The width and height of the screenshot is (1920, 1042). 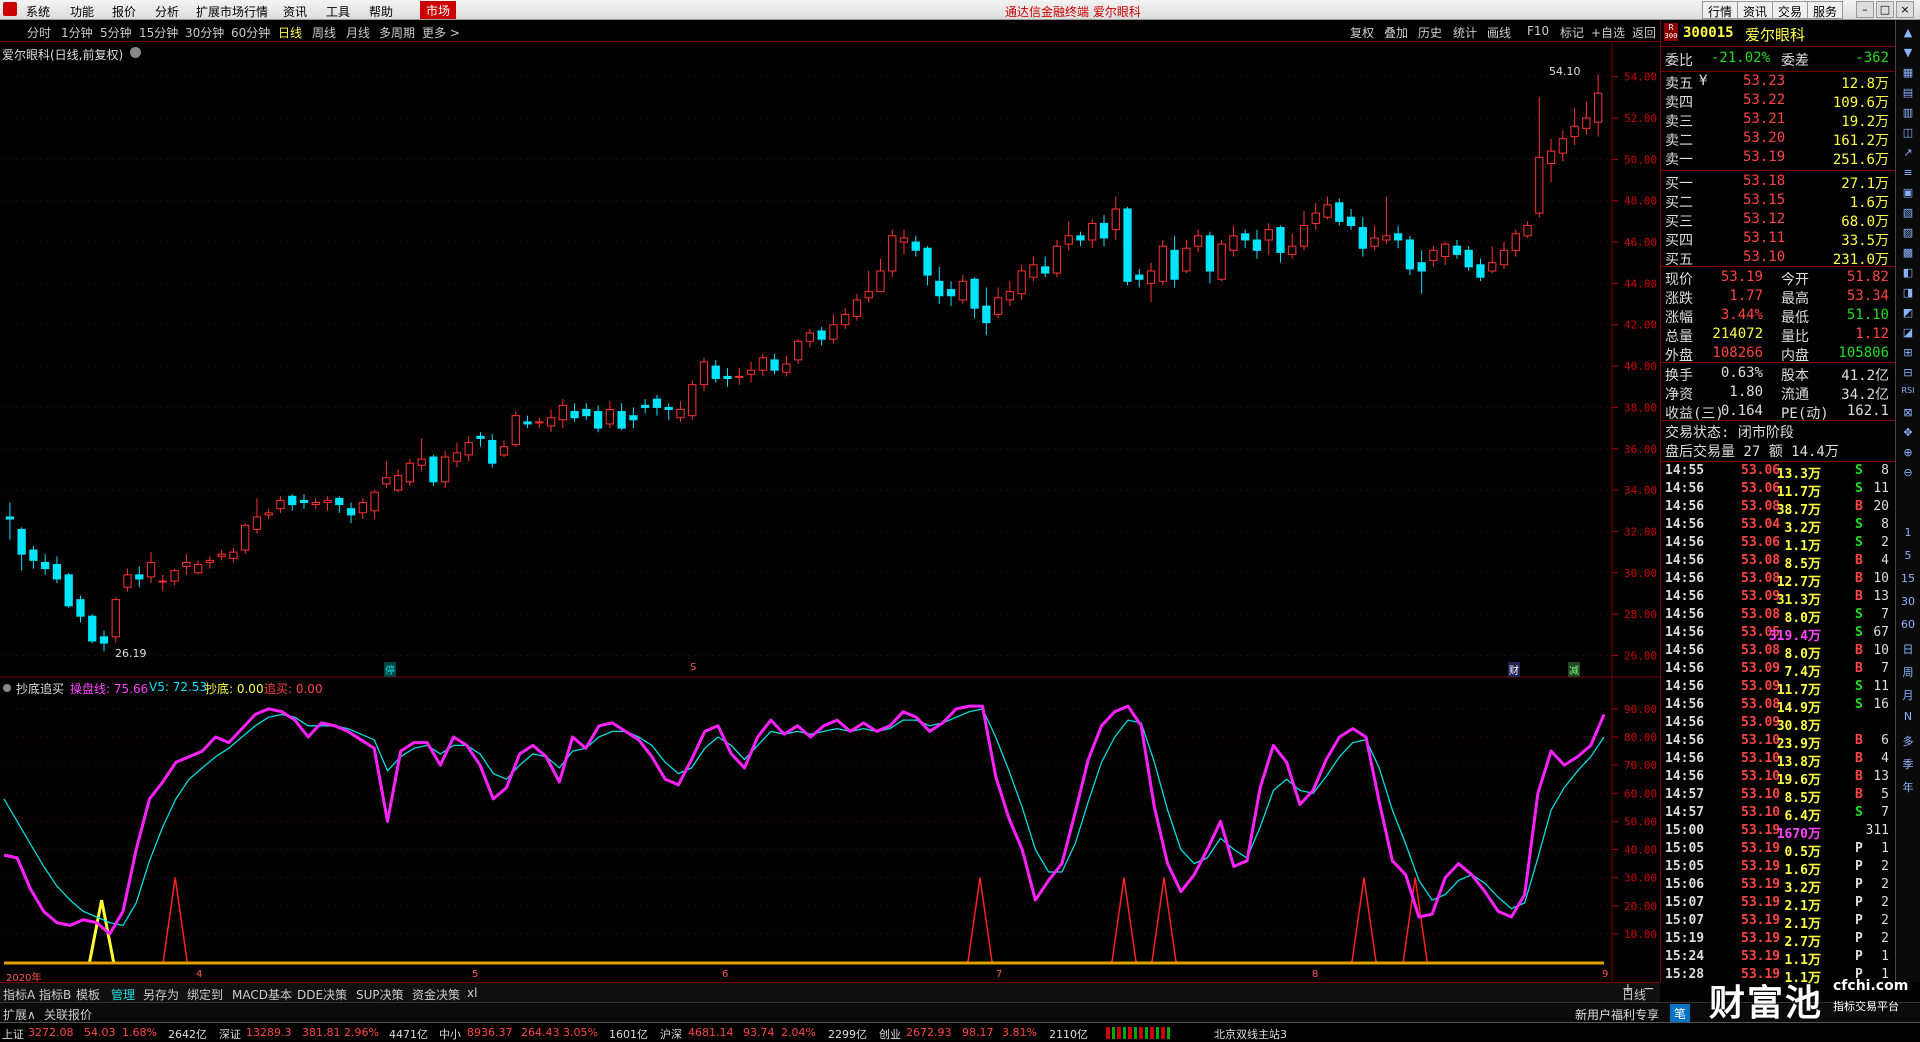 I want to click on bid-row: 买三 53.12 68.0万, so click(x=1778, y=220).